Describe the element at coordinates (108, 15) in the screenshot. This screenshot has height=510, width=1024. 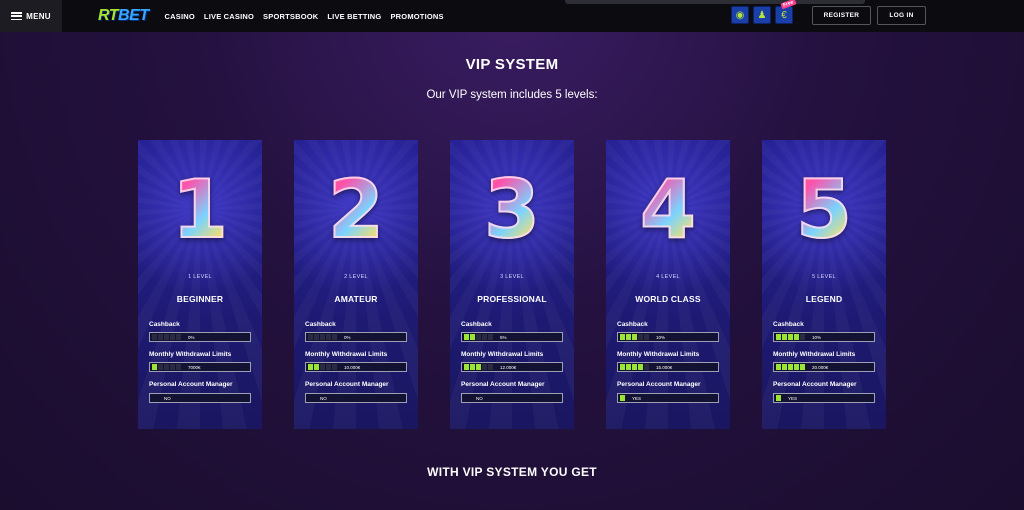
I see `logo-rt-text: RT` at that location.